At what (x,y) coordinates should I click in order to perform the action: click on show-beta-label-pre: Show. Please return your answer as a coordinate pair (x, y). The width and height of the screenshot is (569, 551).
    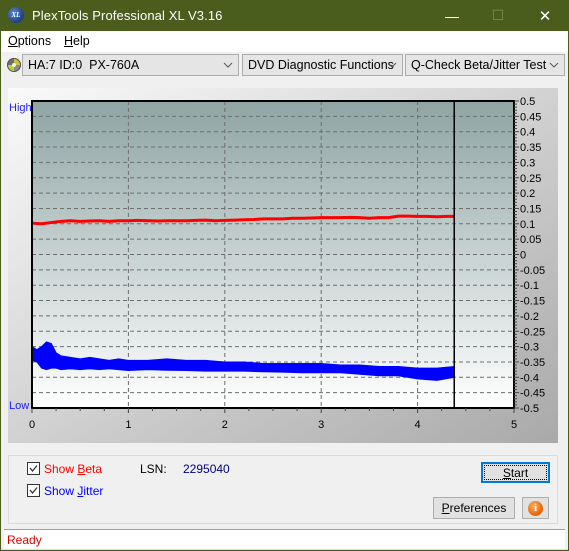
    Looking at the image, I should click on (61, 469).